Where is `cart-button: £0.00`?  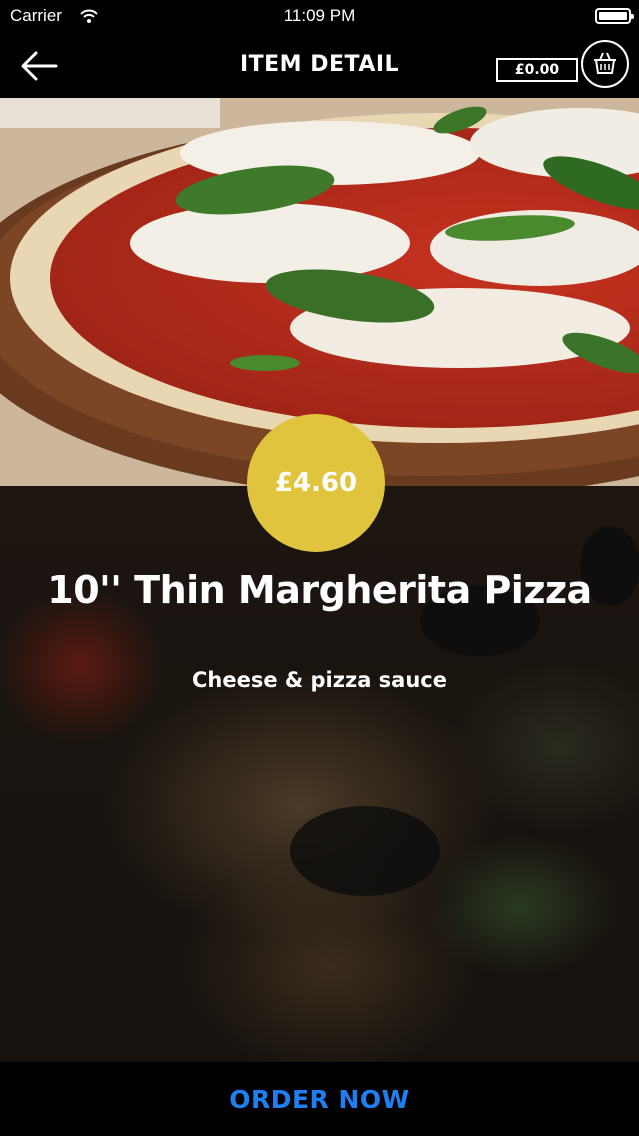 cart-button: £0.00 is located at coordinates (561, 66).